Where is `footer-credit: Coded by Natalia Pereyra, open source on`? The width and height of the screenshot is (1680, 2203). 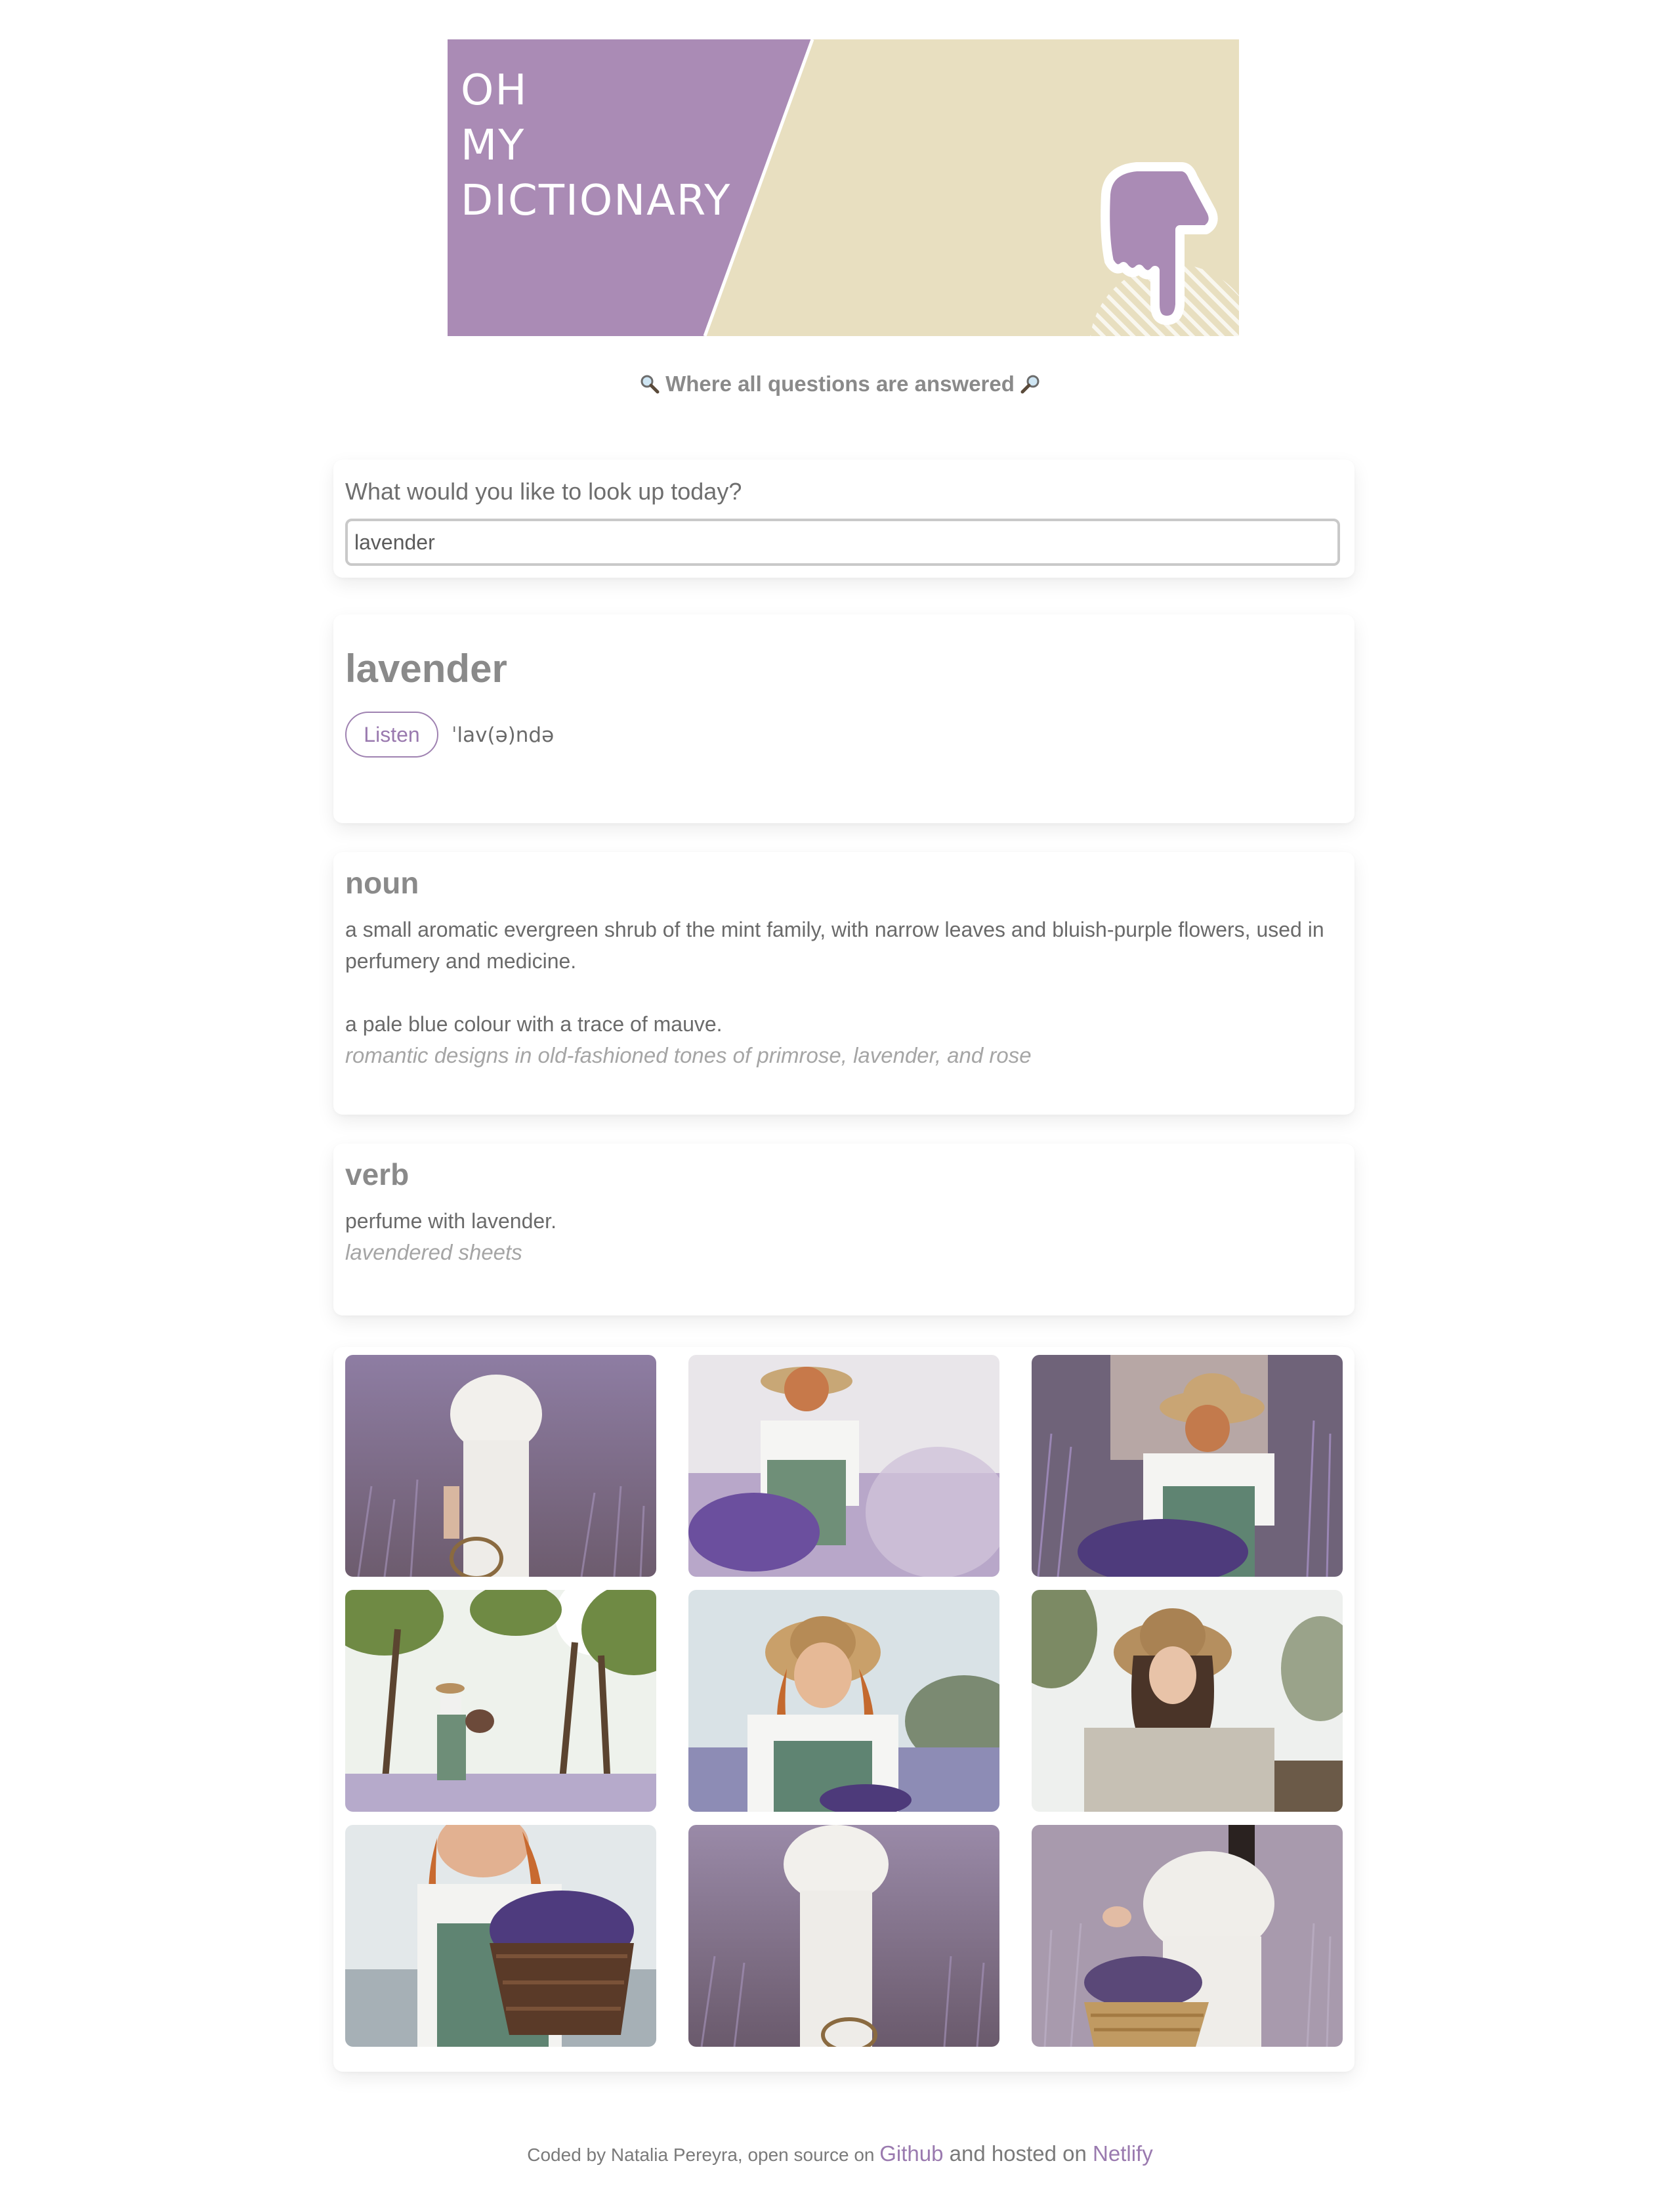
footer-credit: Coded by Natalia Pereyra, open source on is located at coordinates (703, 2155).